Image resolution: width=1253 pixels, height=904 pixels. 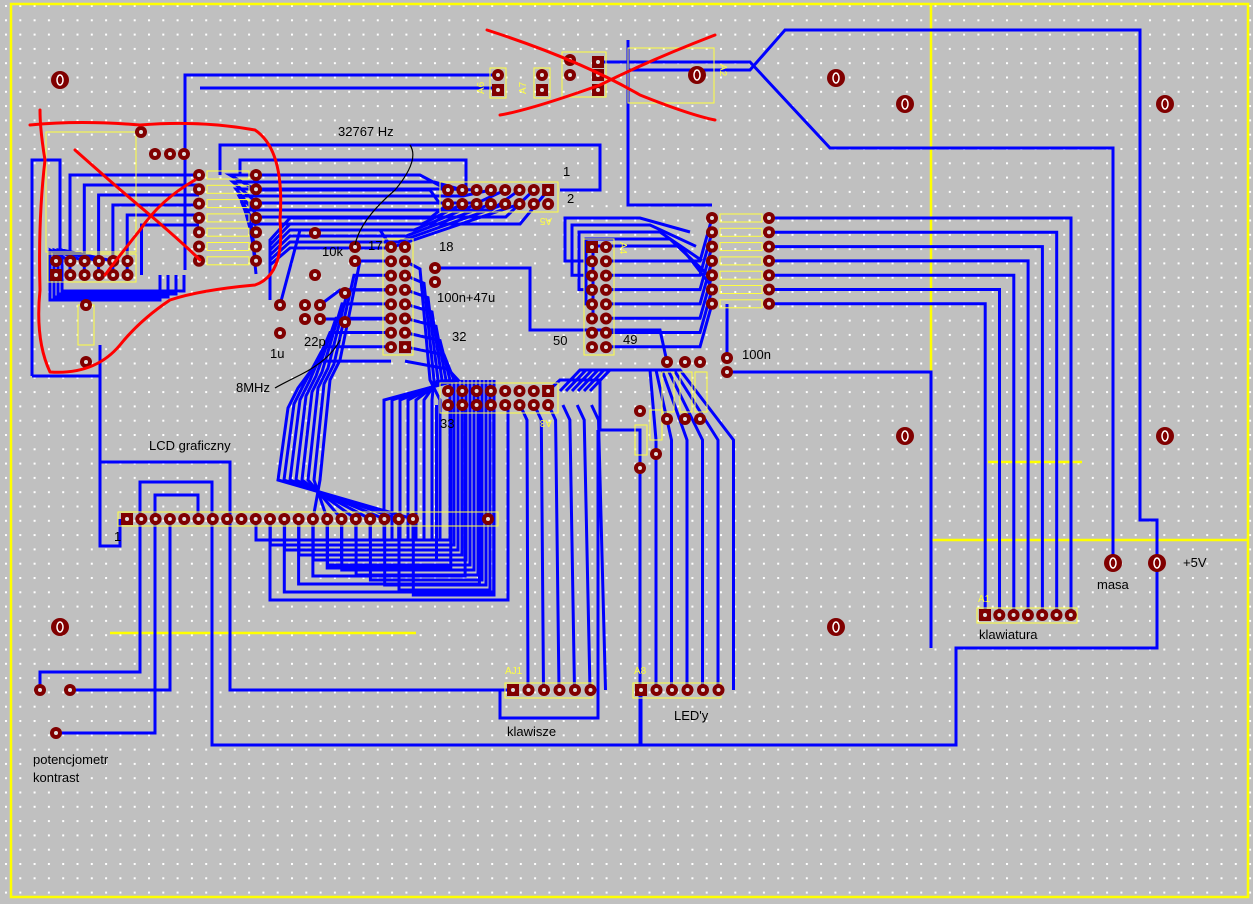 I want to click on label-pin-50: 50, so click(x=560, y=340).